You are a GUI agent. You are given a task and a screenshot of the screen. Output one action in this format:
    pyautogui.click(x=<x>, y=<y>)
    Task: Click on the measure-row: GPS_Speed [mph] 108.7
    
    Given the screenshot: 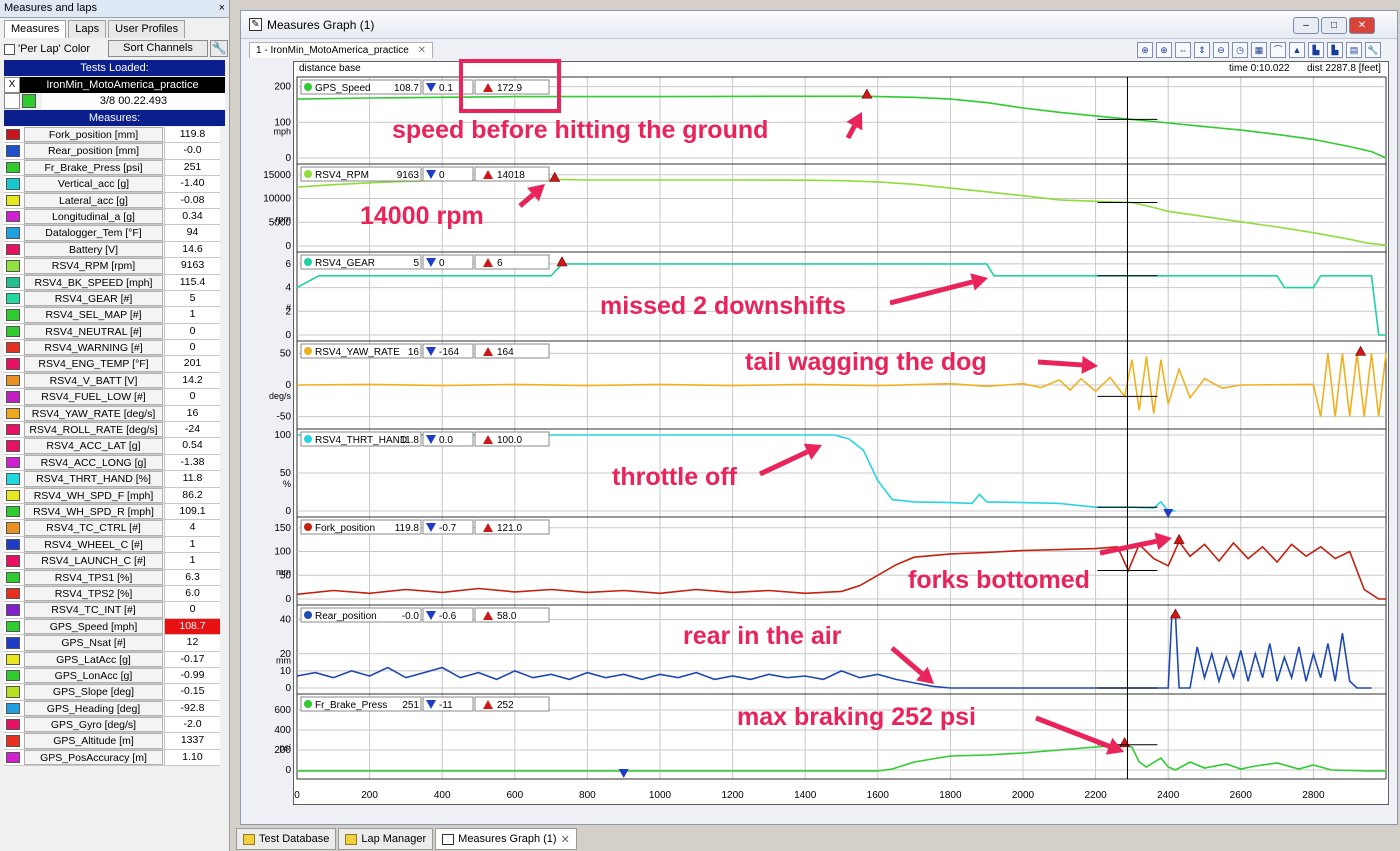 What is the action you would take?
    pyautogui.click(x=112, y=627)
    